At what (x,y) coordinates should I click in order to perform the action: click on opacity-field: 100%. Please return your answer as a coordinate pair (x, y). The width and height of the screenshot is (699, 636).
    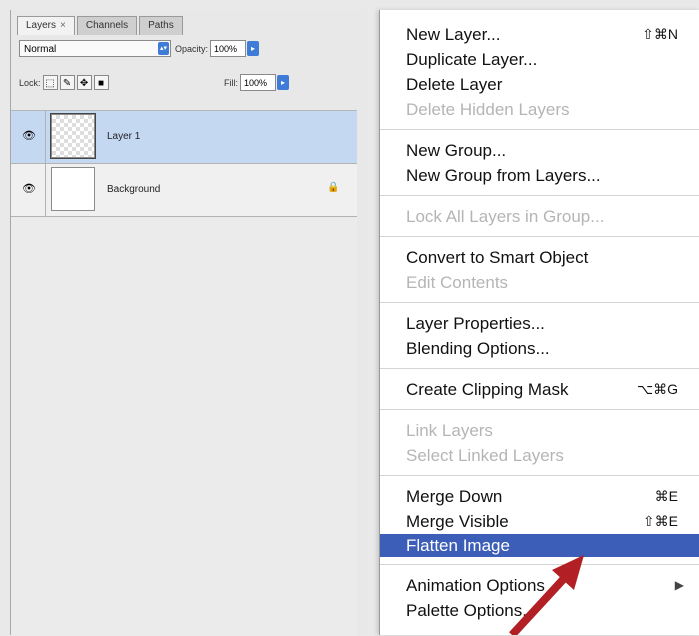
    Looking at the image, I should click on (228, 48).